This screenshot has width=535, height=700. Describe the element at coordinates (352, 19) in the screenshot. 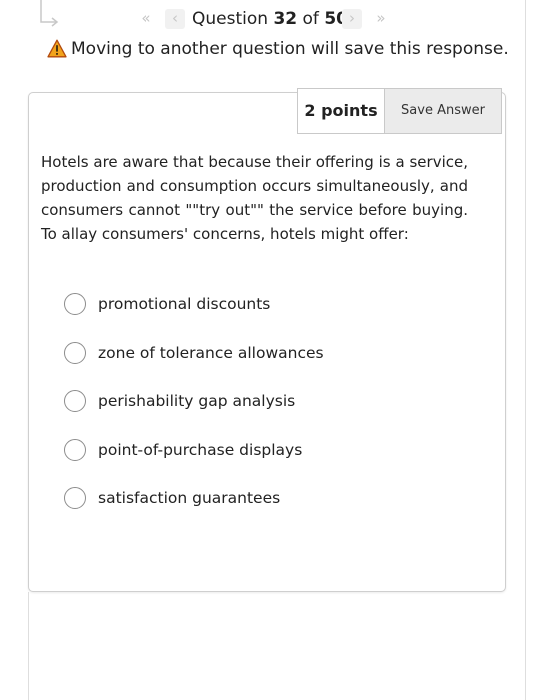

I see `next-question-button: ›` at that location.